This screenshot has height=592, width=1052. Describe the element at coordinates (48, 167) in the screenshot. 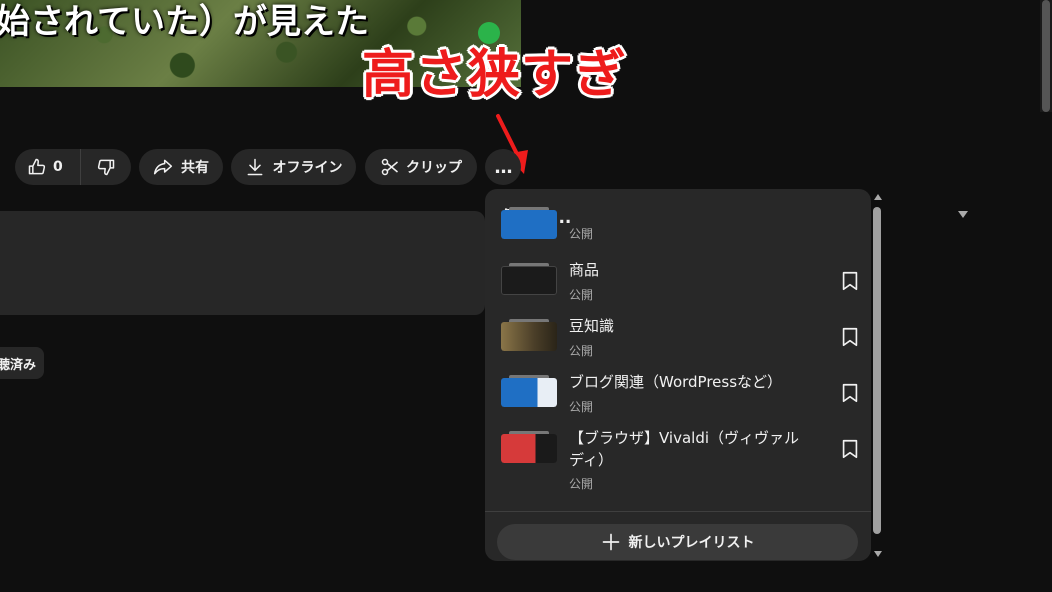

I see `like-button: 0` at that location.